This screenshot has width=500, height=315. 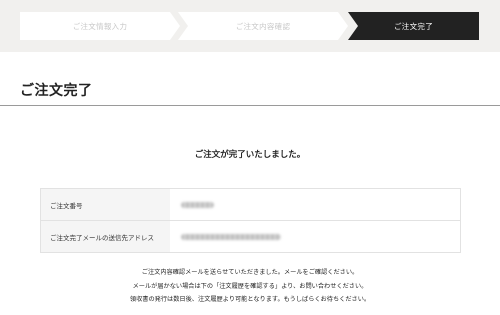 I want to click on email-row: ご注文完了メールの送信先アドレス, so click(x=250, y=236).